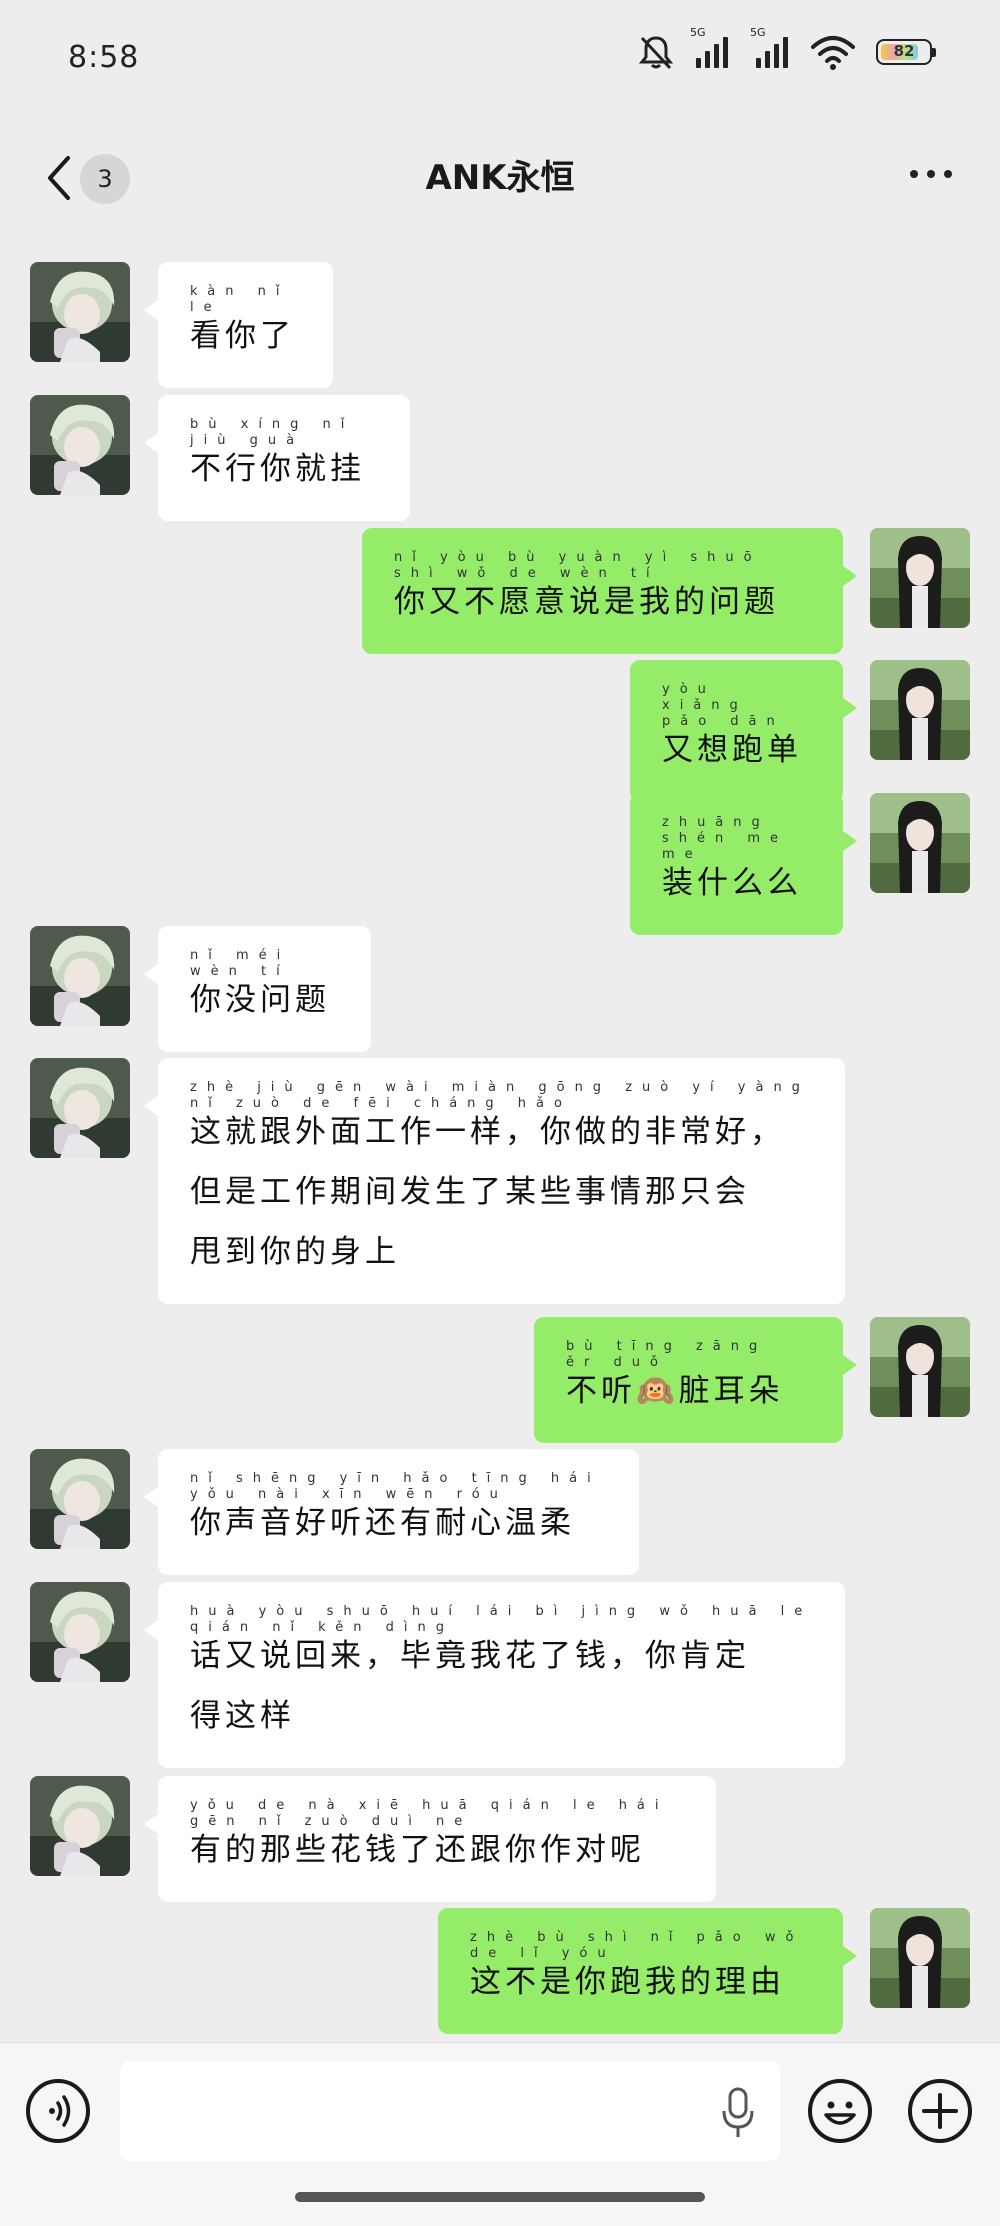 The width and height of the screenshot is (1000, 2226). I want to click on message-input, so click(450, 2111).